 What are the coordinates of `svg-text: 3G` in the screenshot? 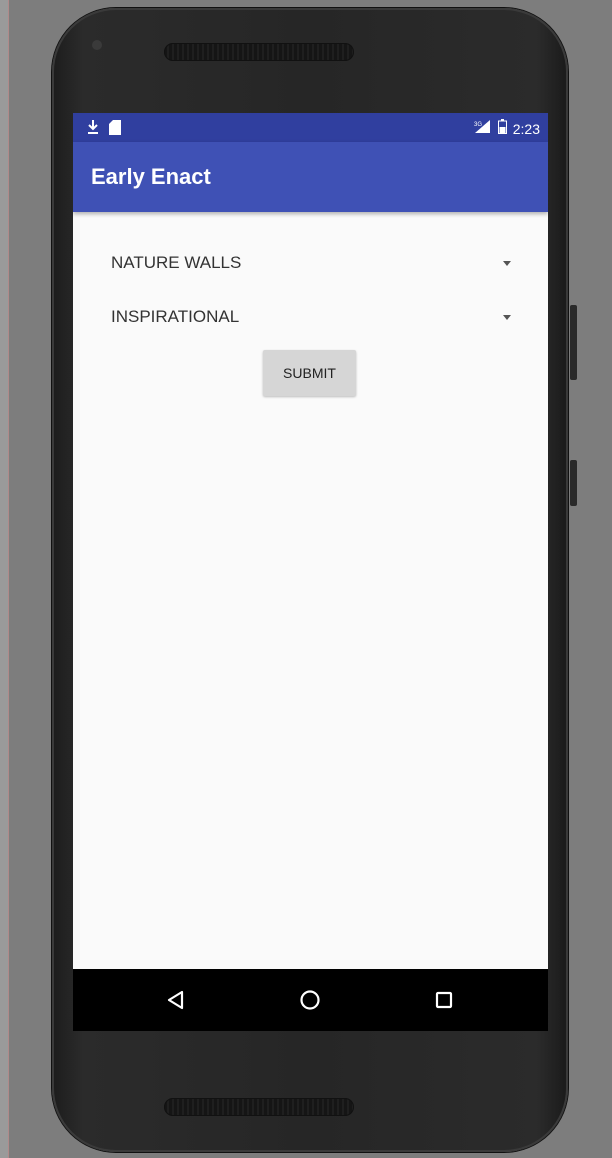 It's located at (478, 125).